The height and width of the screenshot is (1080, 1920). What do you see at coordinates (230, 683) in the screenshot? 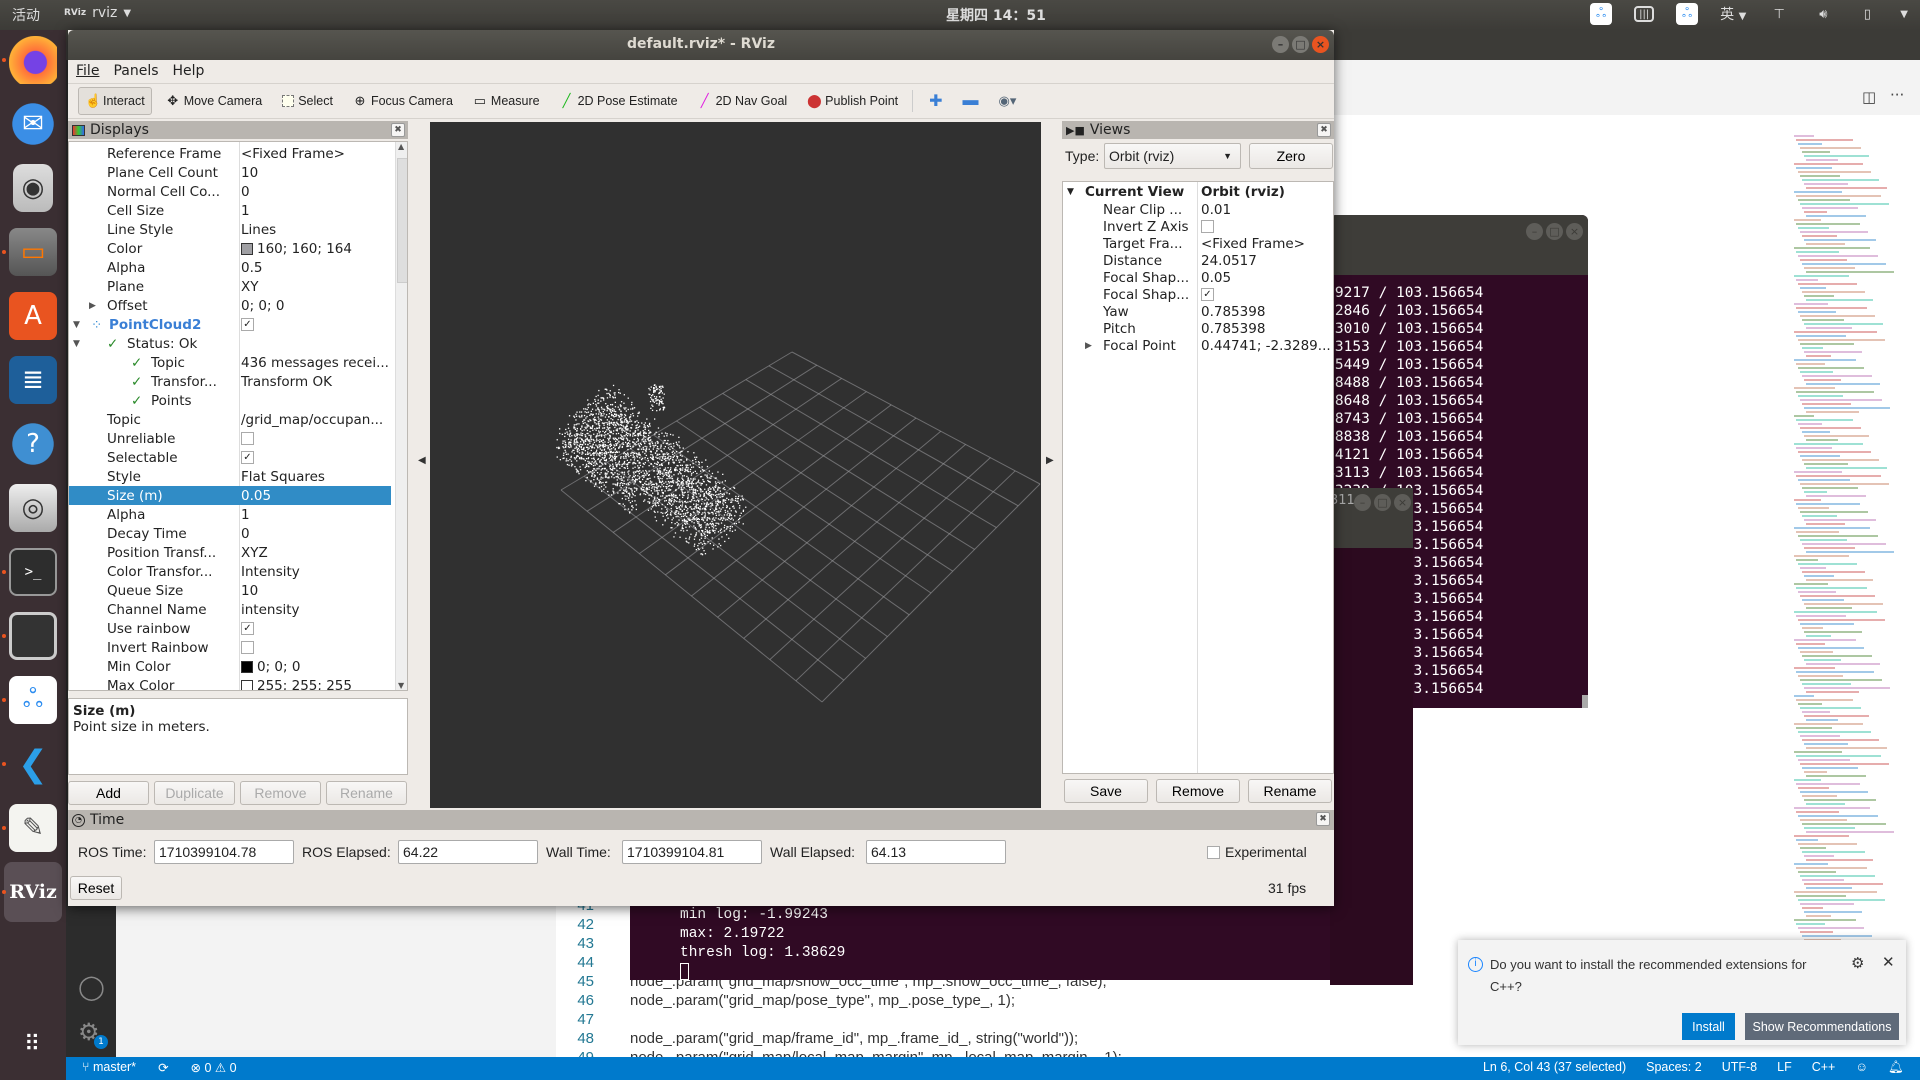
I see `property-row: Max Color 255; 255; 255` at bounding box center [230, 683].